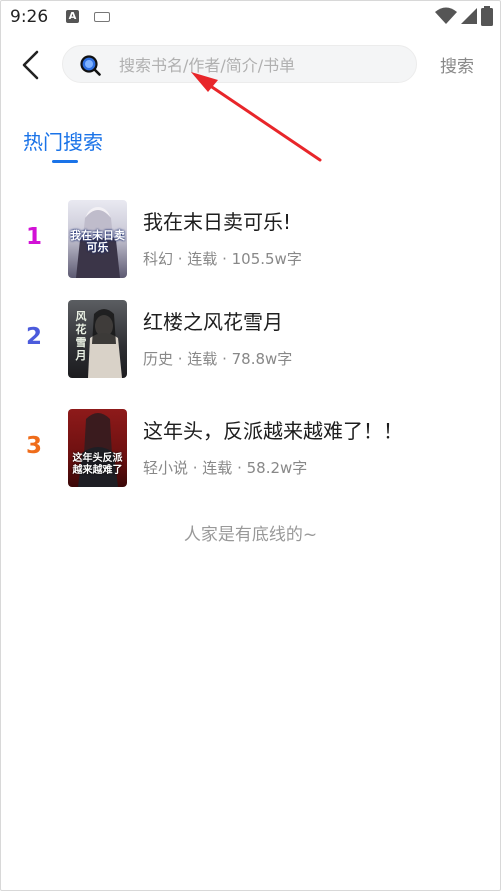  What do you see at coordinates (97, 241) in the screenshot?
I see `cover-title-text: 我在末日卖可乐` at bounding box center [97, 241].